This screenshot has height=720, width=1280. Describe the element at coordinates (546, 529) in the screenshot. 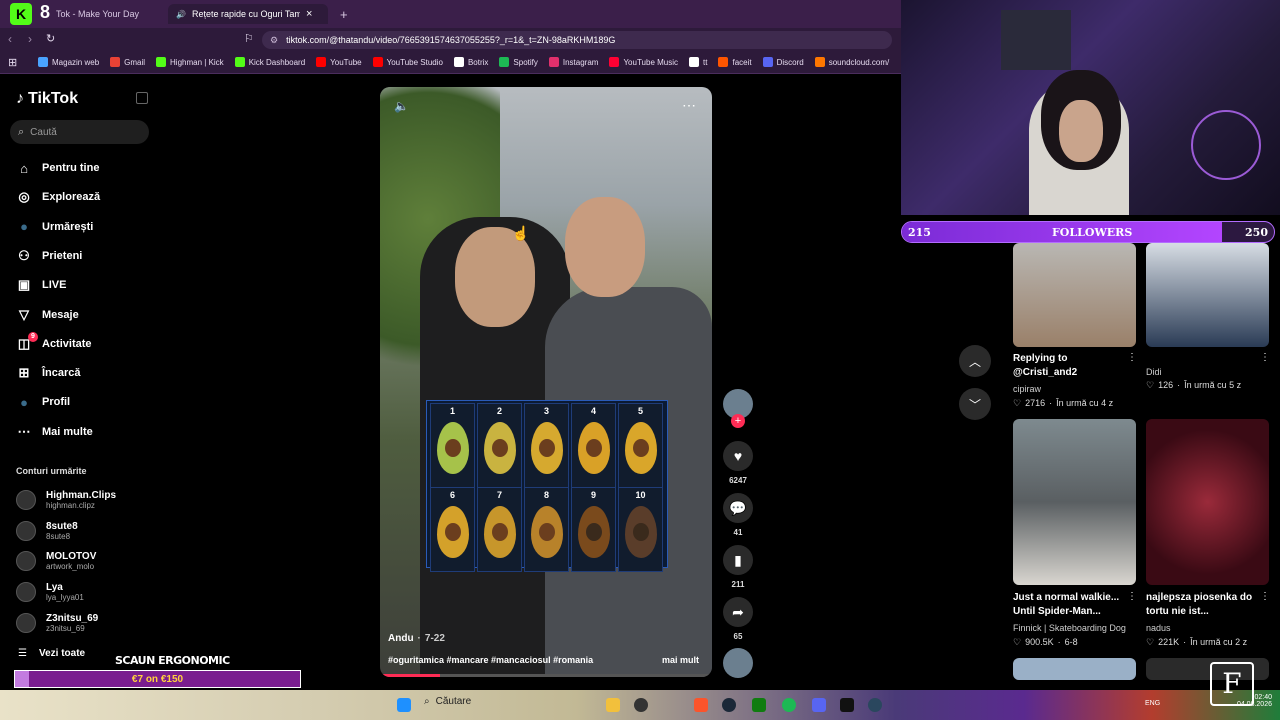

I see `avocado-card: 8` at that location.